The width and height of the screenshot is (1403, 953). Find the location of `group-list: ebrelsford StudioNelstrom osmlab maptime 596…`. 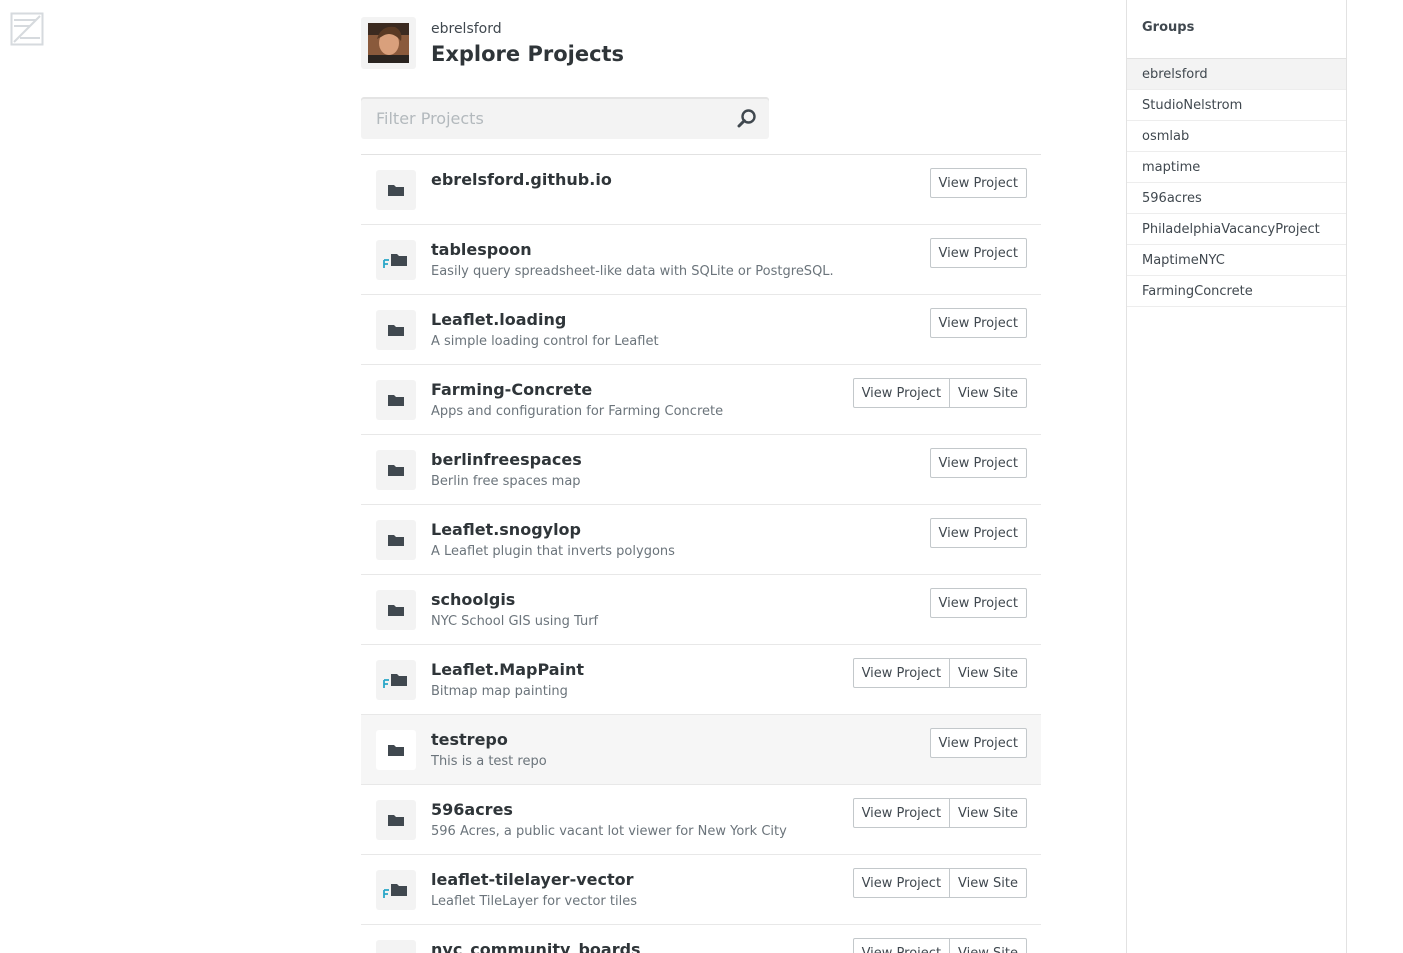

group-list: ebrelsford StudioNelstrom osmlab maptime 596… is located at coordinates (1236, 183).